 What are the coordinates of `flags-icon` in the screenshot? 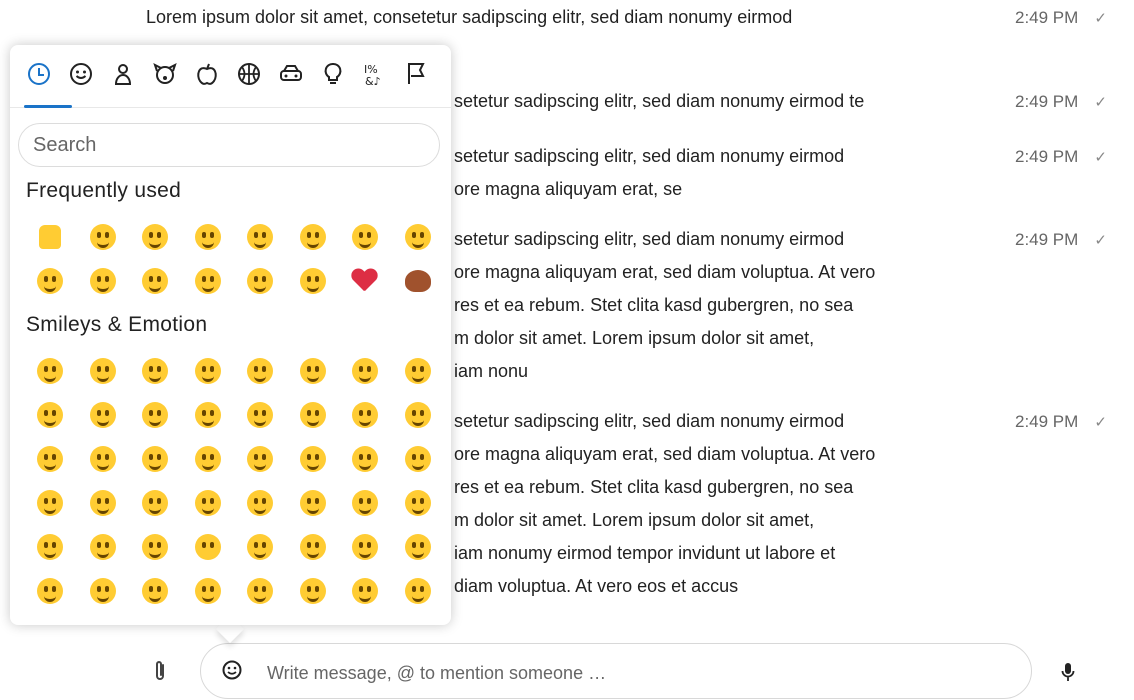 It's located at (419, 76).